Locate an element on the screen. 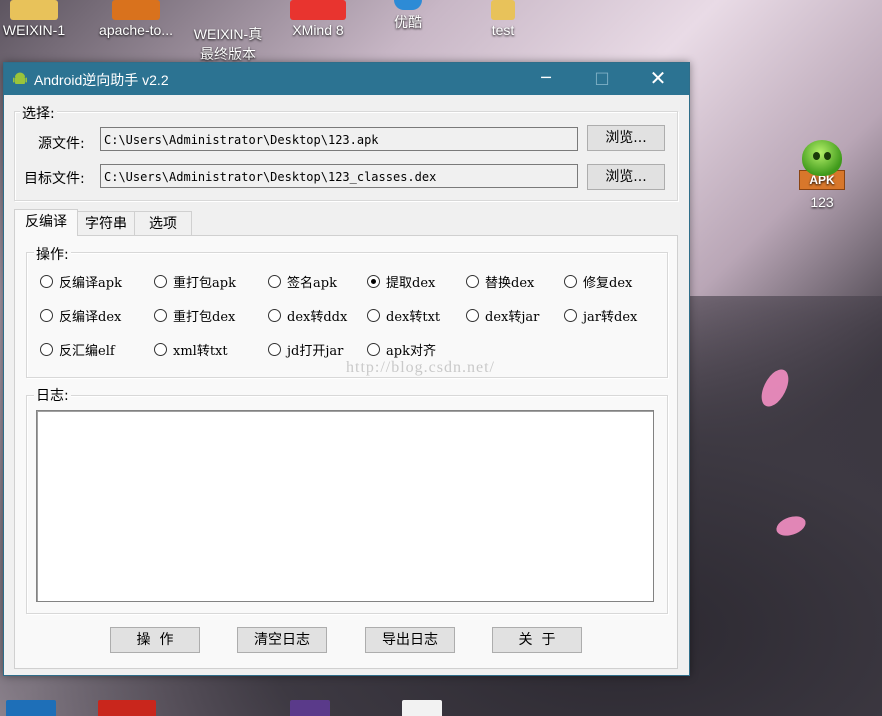  radio-decompile-apk: 反编译apk is located at coordinates (81, 283).